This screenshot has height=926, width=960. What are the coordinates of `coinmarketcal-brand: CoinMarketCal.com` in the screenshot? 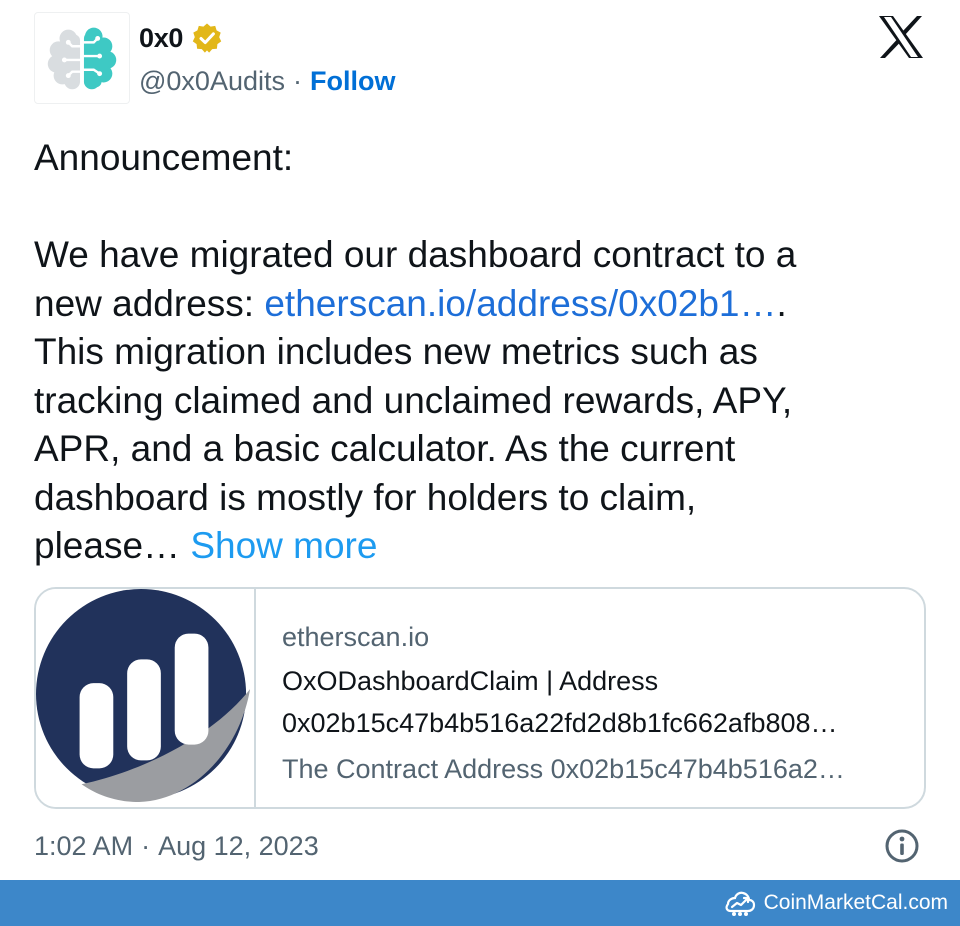 It's located at (835, 903).